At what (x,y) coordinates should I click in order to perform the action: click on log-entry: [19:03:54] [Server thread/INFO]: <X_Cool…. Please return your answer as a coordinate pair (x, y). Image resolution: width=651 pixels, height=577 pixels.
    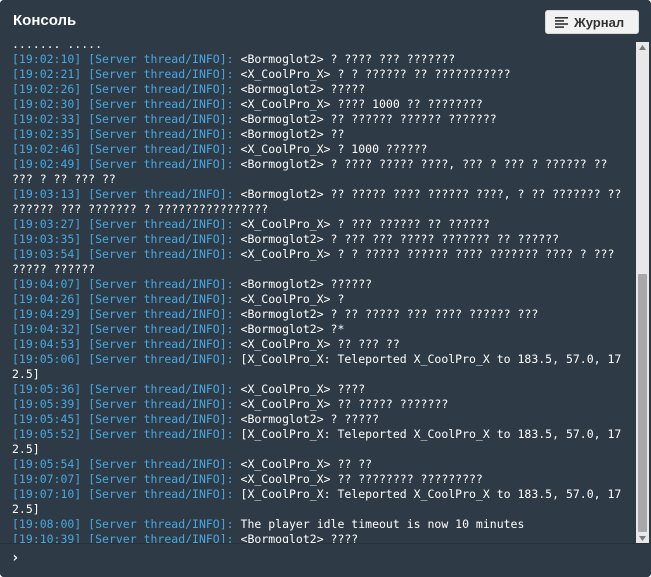
    Looking at the image, I should click on (320, 262).